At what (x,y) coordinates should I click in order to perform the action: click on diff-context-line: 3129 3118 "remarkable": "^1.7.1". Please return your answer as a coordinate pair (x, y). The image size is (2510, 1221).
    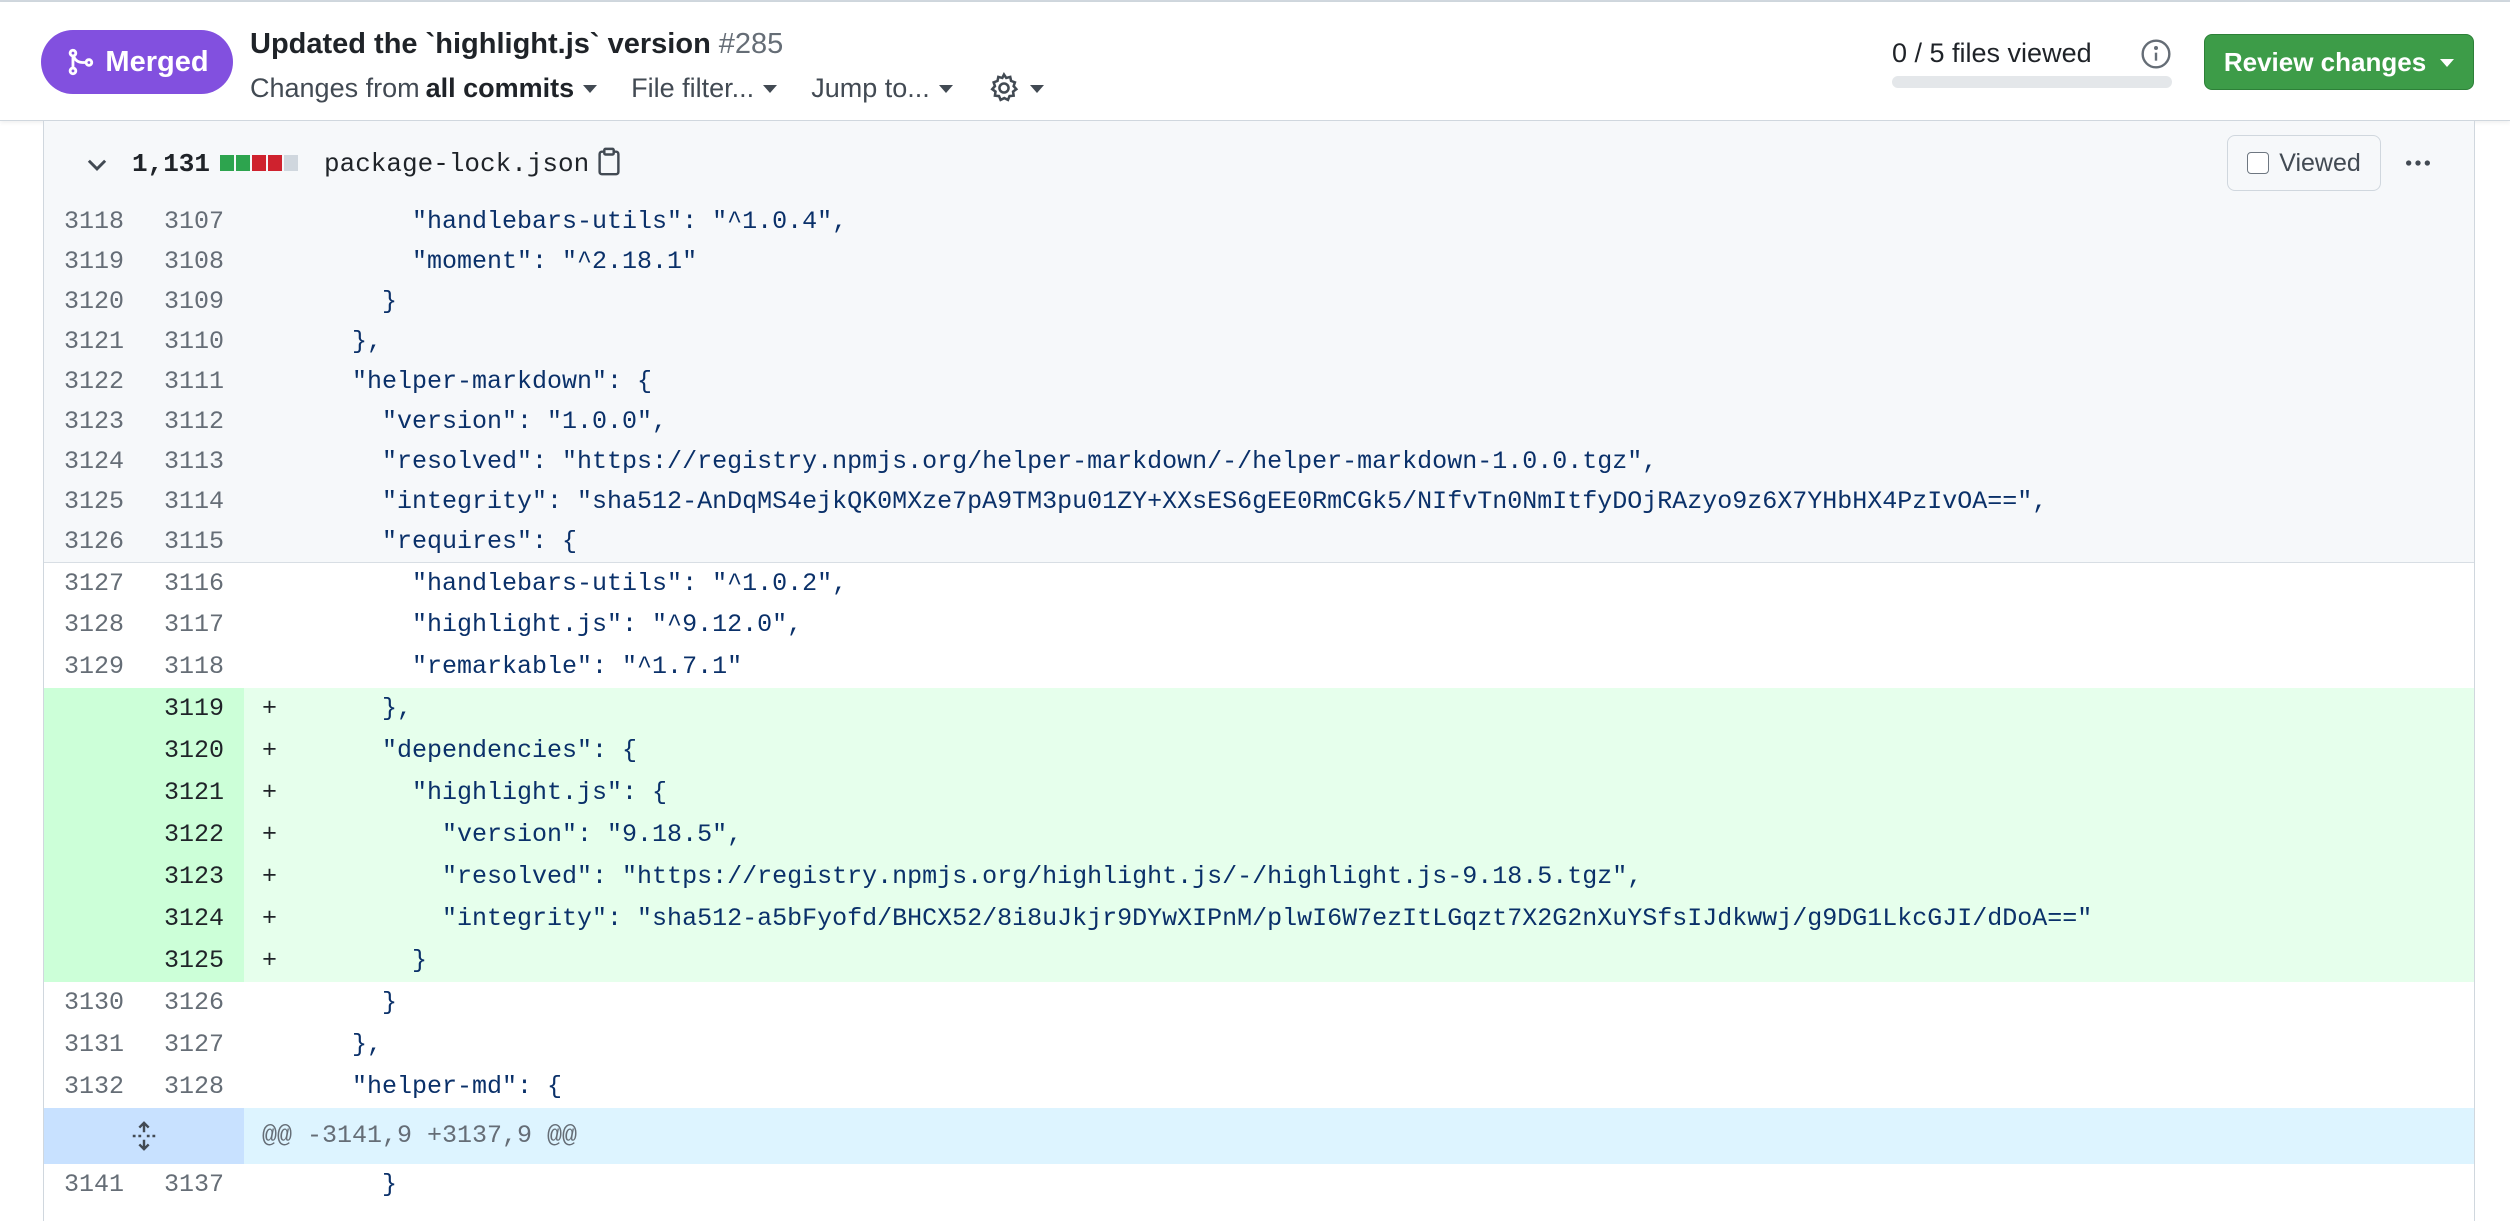
    Looking at the image, I should click on (1259, 667).